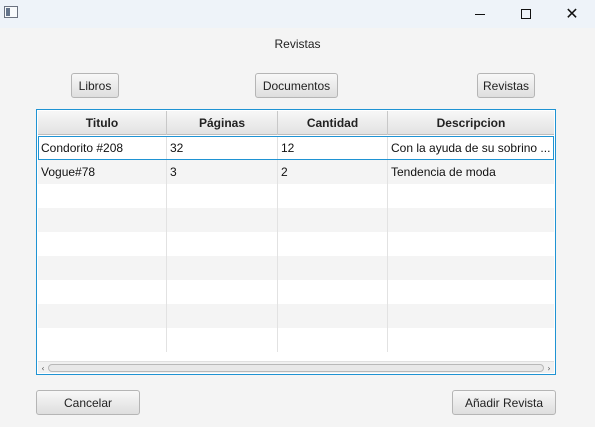  I want to click on table-cell: Condorito #208, so click(102, 148).